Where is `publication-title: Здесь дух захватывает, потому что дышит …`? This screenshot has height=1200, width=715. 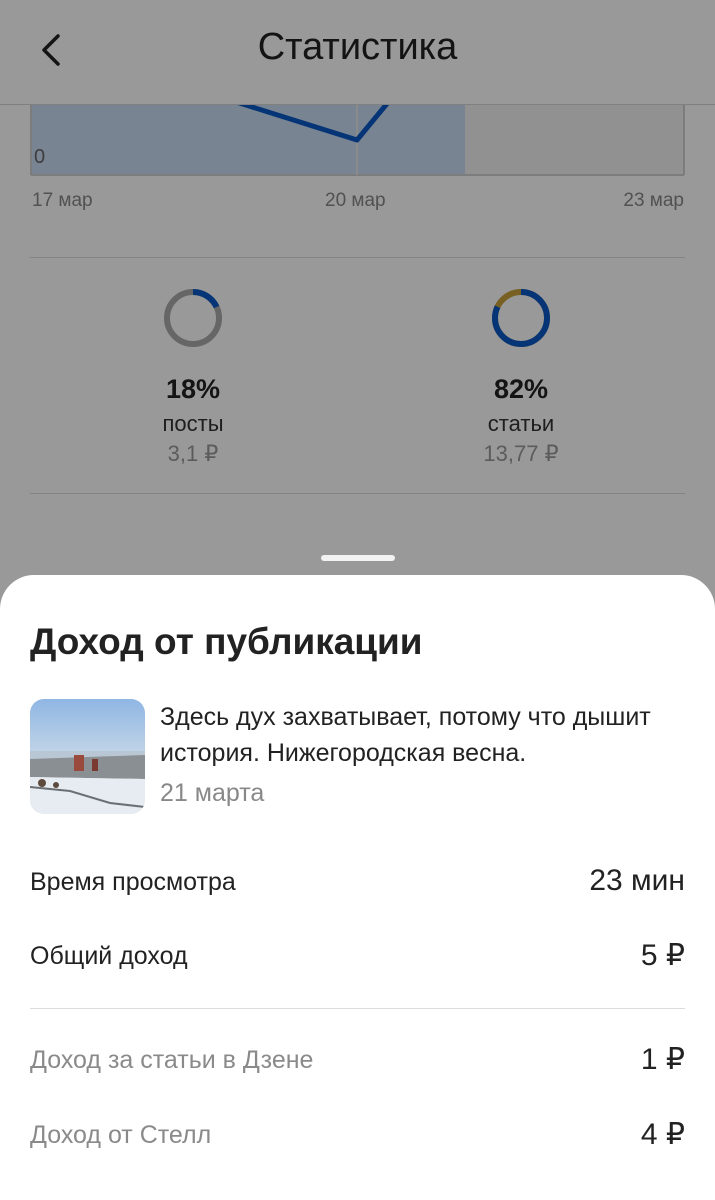 publication-title: Здесь дух захватывает, потому что дышит … is located at coordinates (425, 735).